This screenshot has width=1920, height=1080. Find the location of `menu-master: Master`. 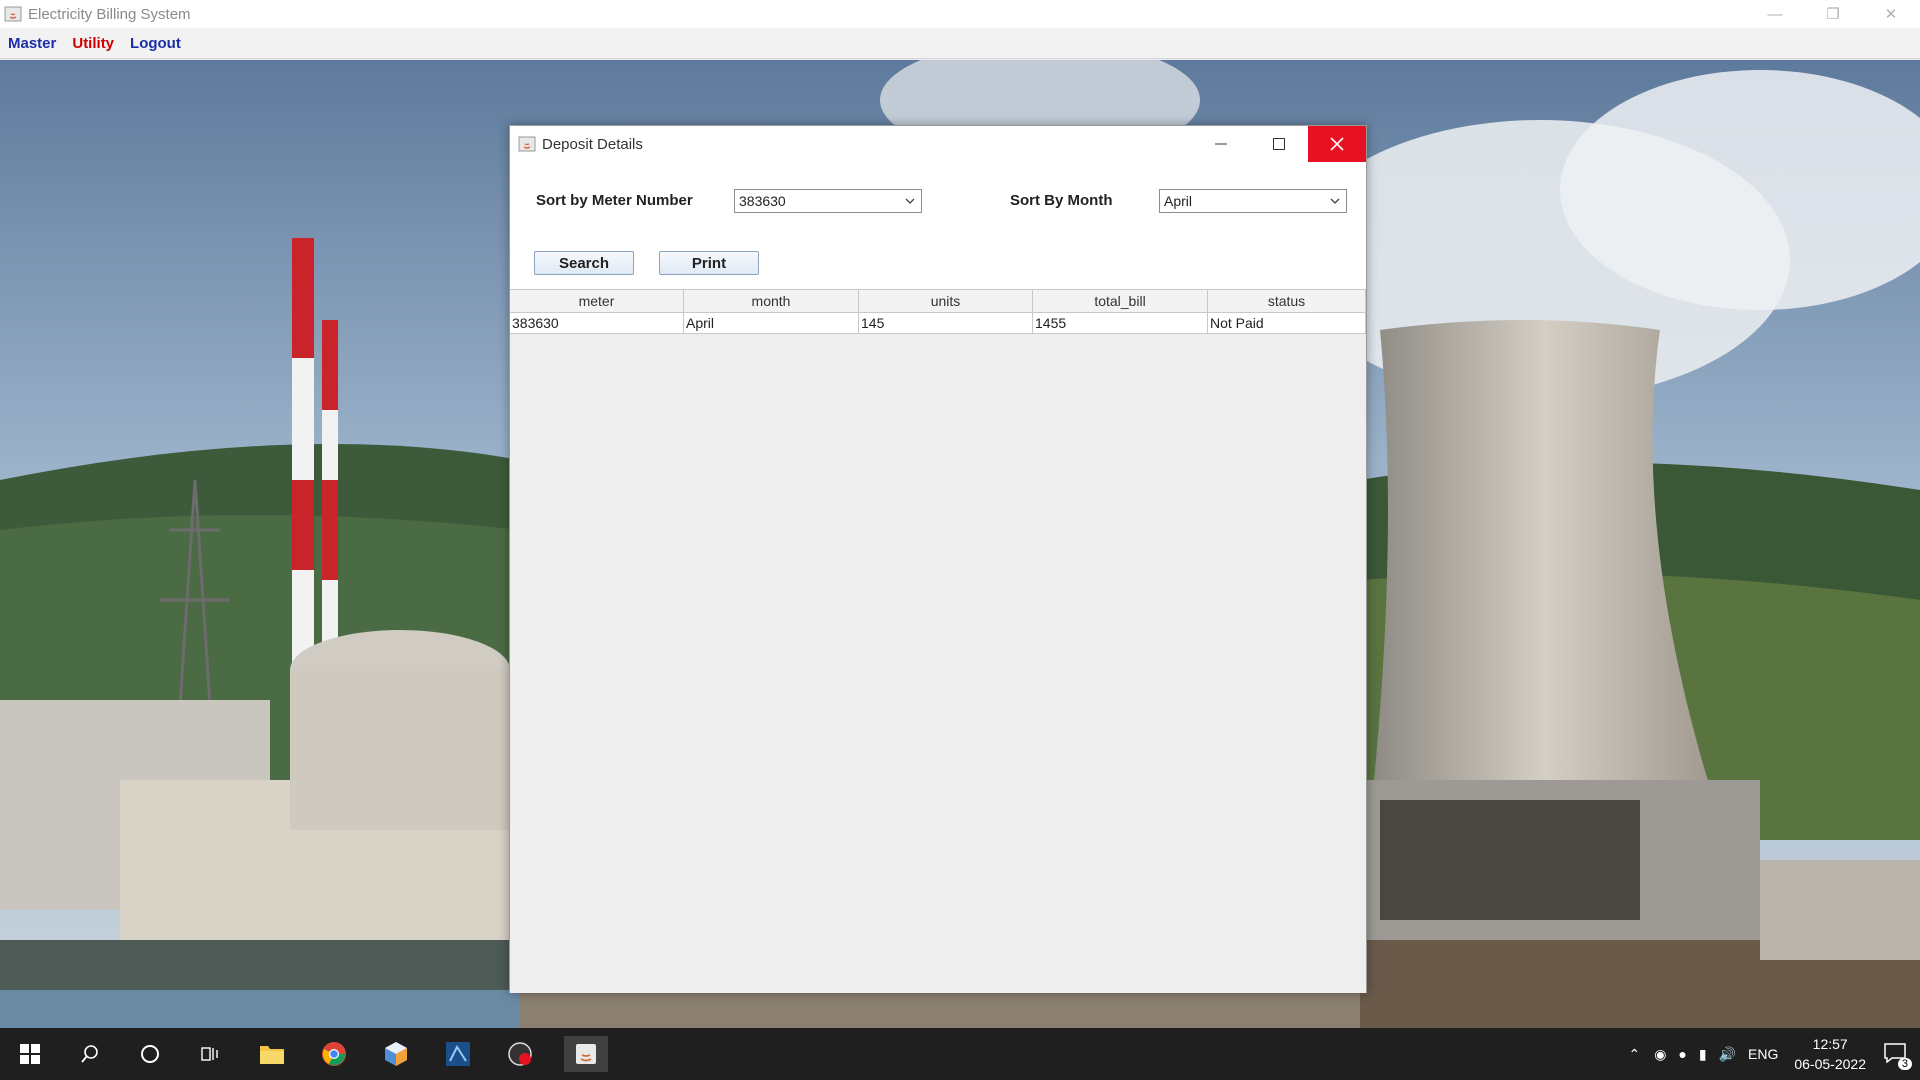

menu-master: Master is located at coordinates (32, 43).